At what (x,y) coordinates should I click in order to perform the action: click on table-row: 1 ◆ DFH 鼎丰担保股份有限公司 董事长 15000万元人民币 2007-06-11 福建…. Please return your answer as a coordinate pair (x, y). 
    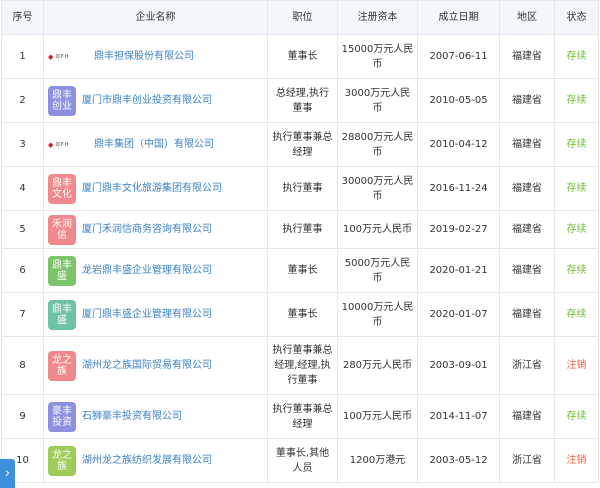
    Looking at the image, I should click on (300, 56).